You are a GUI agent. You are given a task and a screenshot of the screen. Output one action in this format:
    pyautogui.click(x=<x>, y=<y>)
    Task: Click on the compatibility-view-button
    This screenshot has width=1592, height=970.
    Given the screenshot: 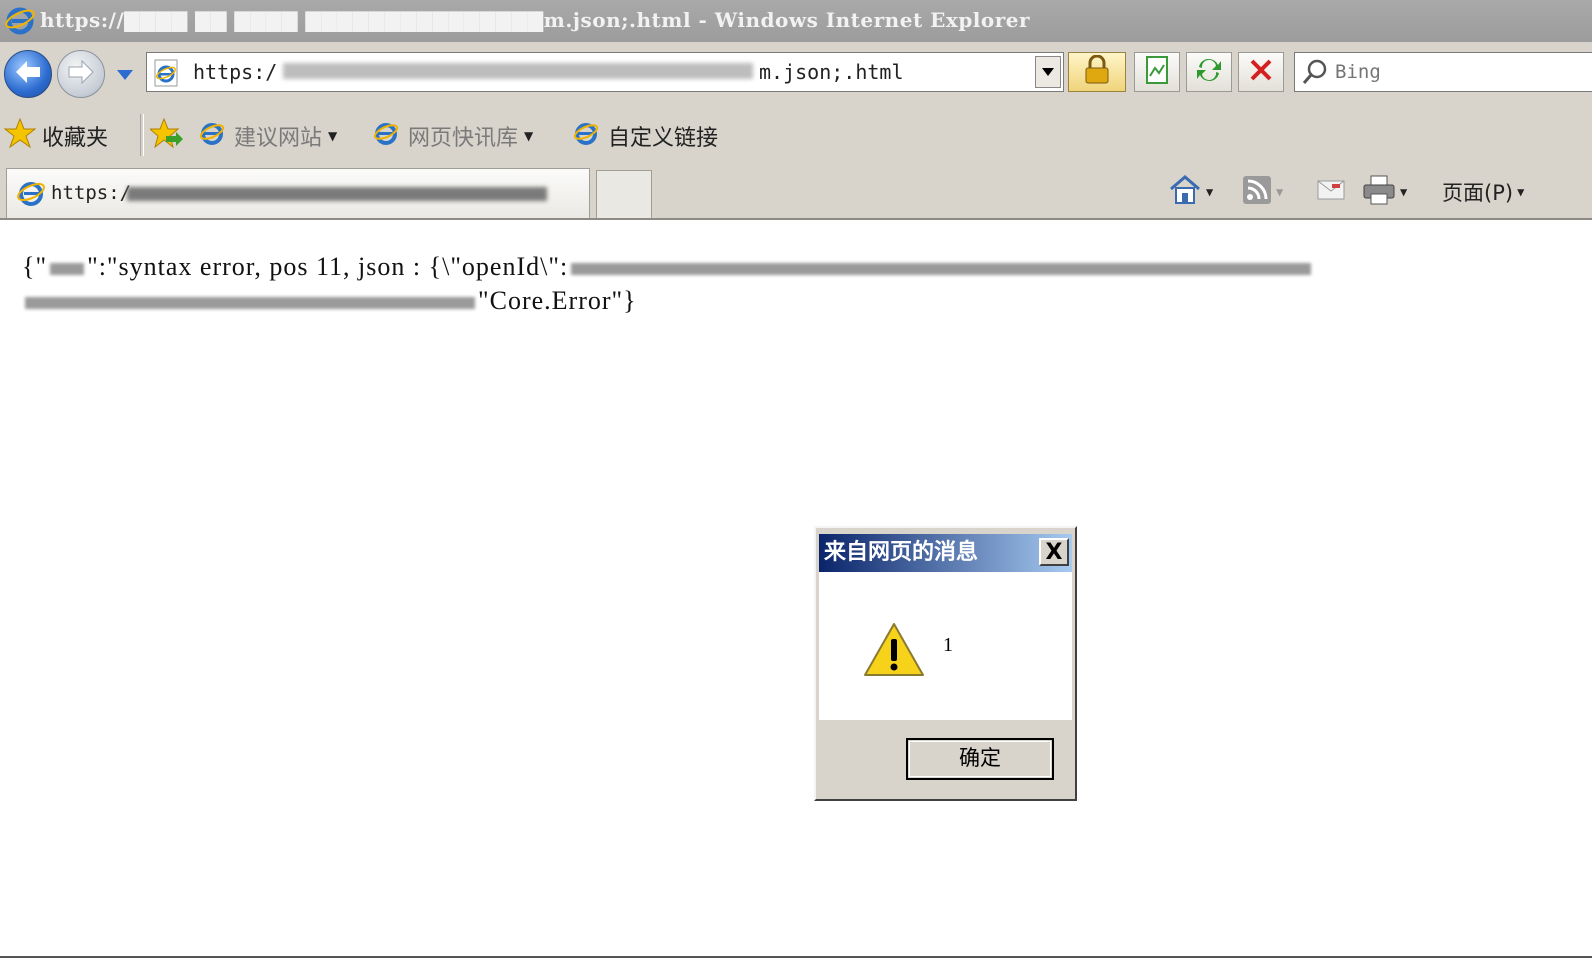 What is the action you would take?
    pyautogui.click(x=1157, y=72)
    